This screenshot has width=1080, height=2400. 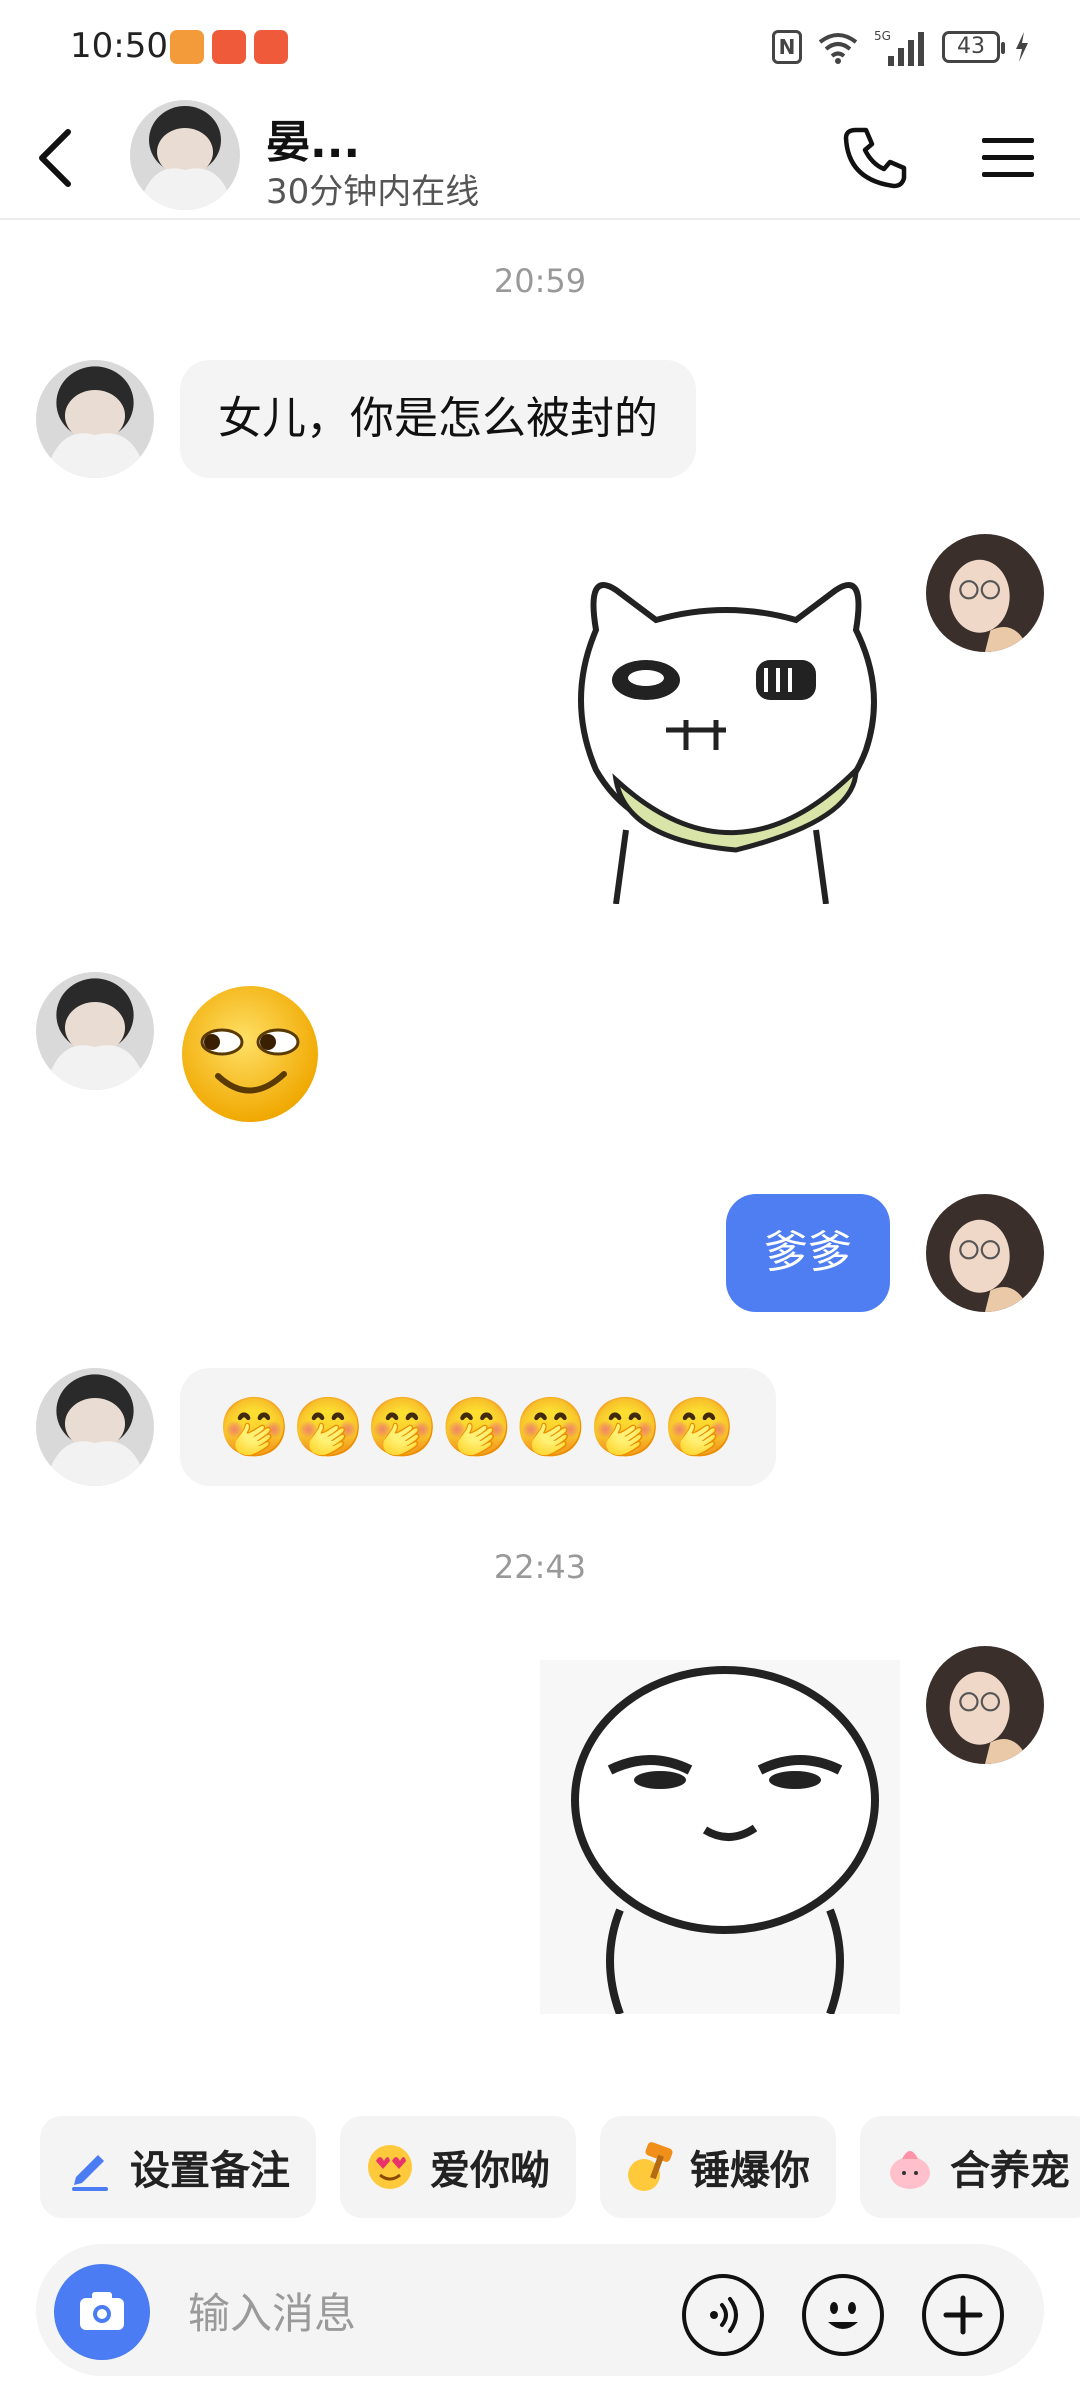 I want to click on camera-icon, so click(x=102, y=2311).